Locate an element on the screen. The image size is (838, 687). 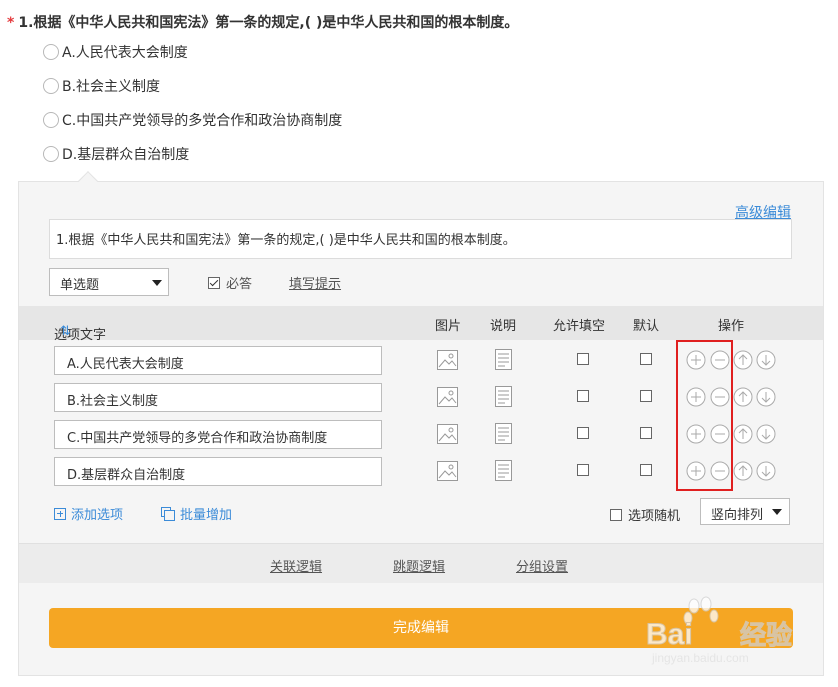
preview-option-label: C.中国共产党领导的多党合作和政治协商制度 is located at coordinates (202, 121).